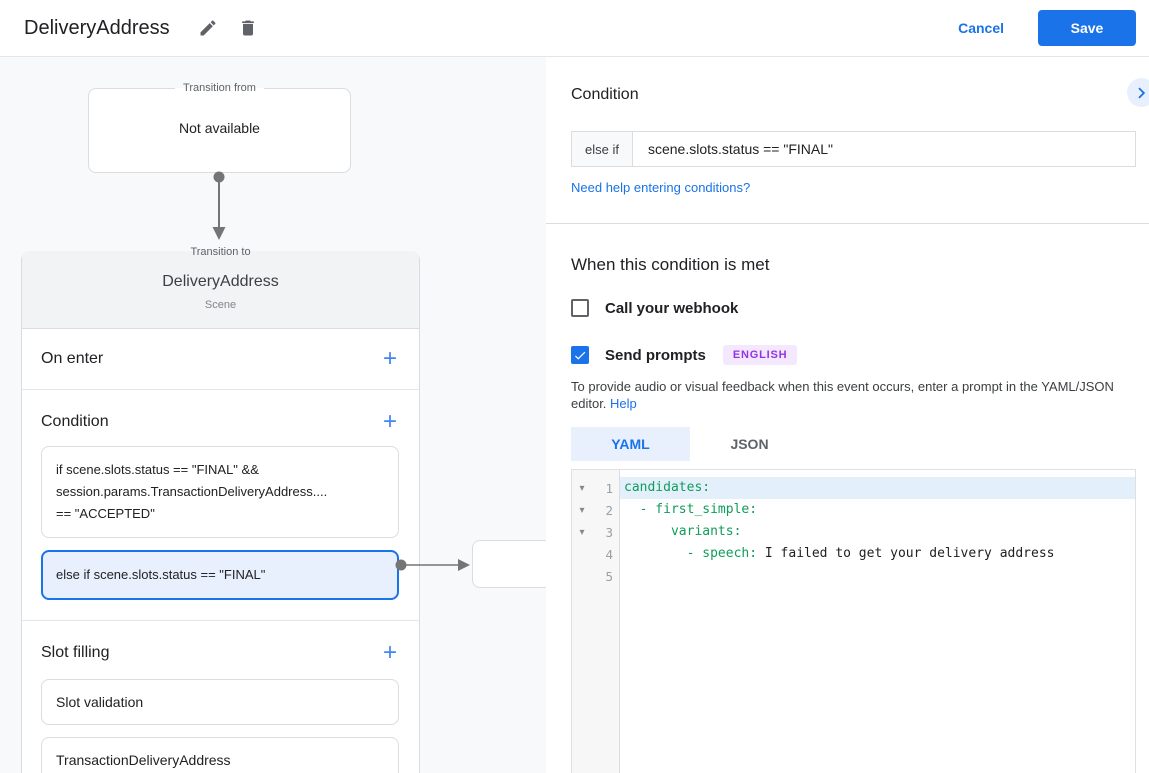 This screenshot has height=773, width=1149. I want to click on language-badge: ENGLISH, so click(760, 355).